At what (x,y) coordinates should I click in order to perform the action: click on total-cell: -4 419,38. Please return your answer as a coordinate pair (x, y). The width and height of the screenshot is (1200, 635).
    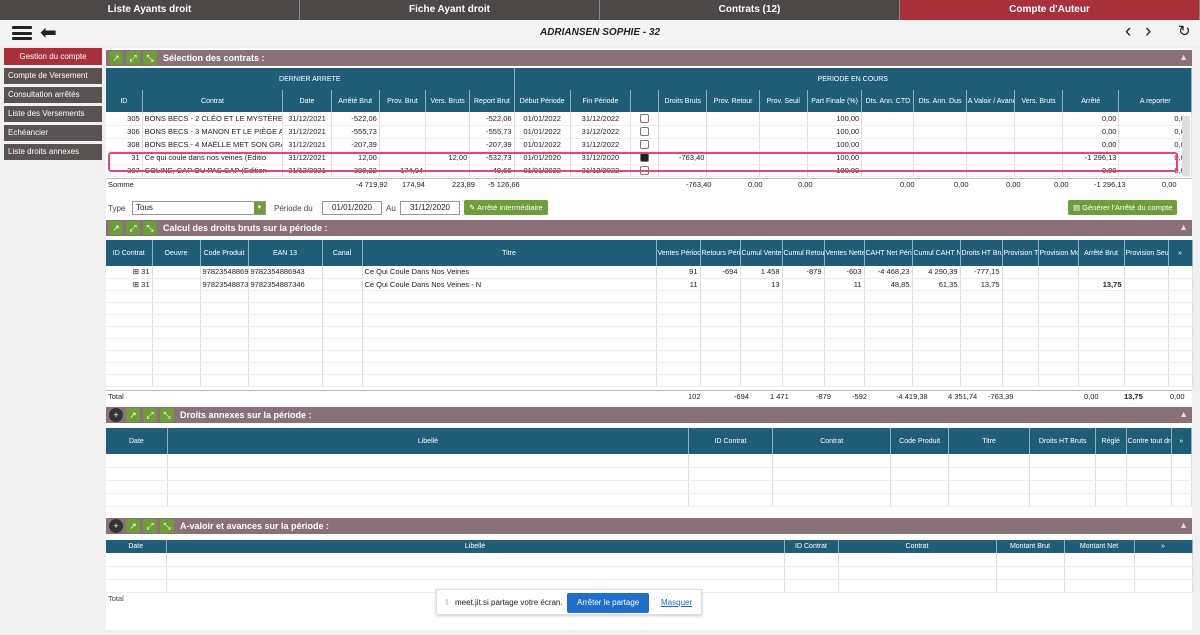
    Looking at the image, I should click on (912, 396).